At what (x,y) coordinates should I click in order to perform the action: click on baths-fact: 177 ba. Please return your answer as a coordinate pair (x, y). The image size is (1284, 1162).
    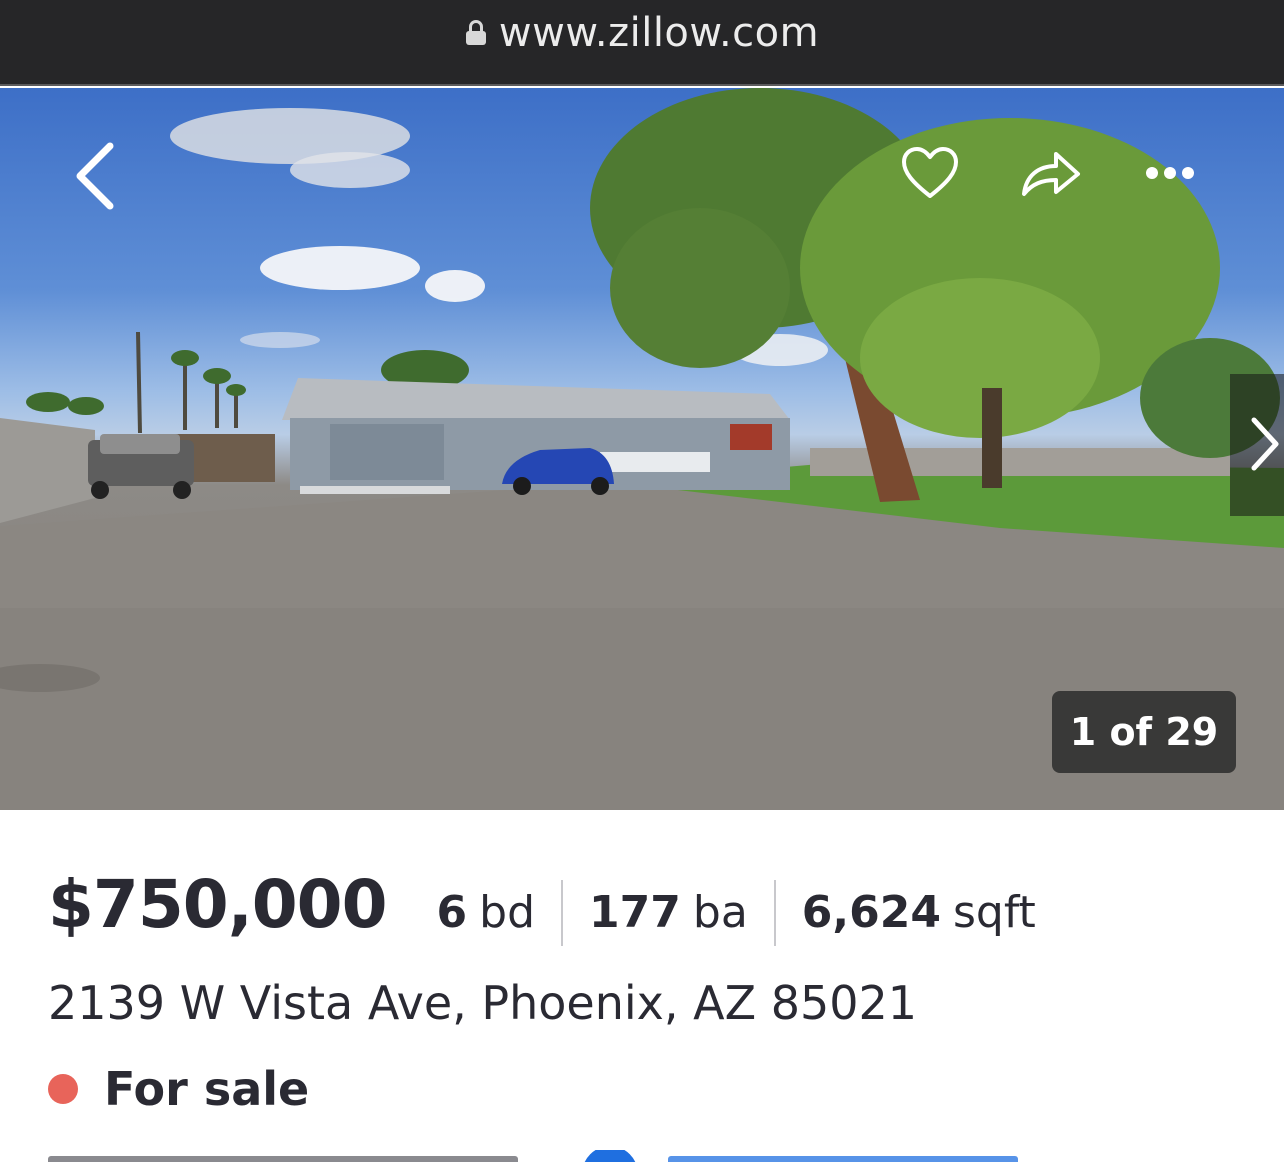
    Looking at the image, I should click on (668, 912).